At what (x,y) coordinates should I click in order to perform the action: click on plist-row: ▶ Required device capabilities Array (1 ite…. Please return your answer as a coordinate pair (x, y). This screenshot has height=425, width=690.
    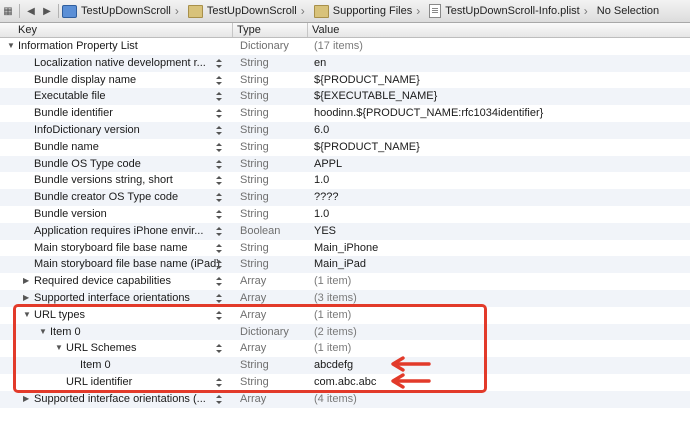
    Looking at the image, I should click on (345, 281).